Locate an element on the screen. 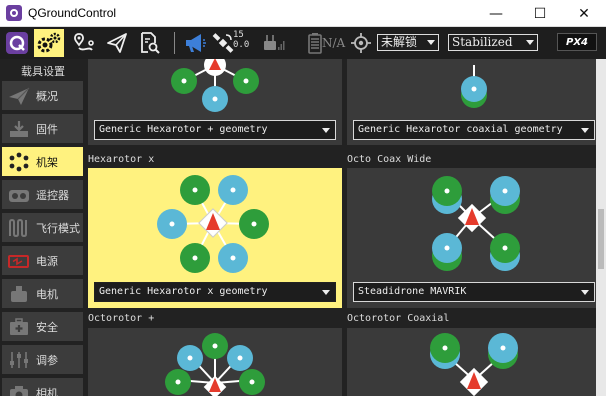 The width and height of the screenshot is (606, 396). sidebar-item-firmware: 固件 is located at coordinates (42, 128).